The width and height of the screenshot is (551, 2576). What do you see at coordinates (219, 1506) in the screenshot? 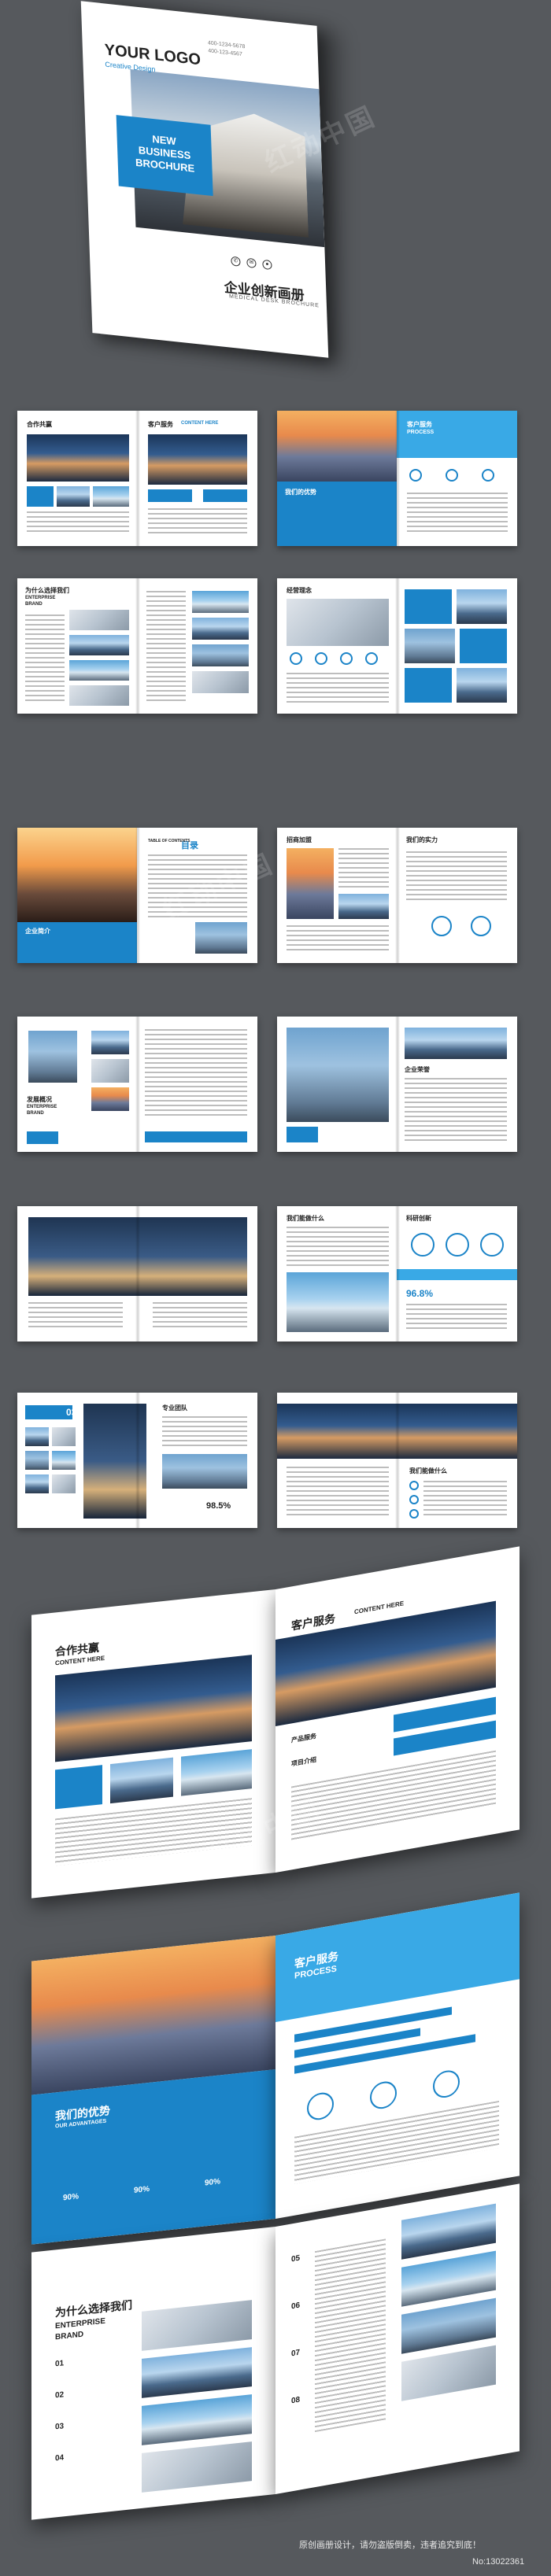
I see `stat-value: 98.5%` at bounding box center [219, 1506].